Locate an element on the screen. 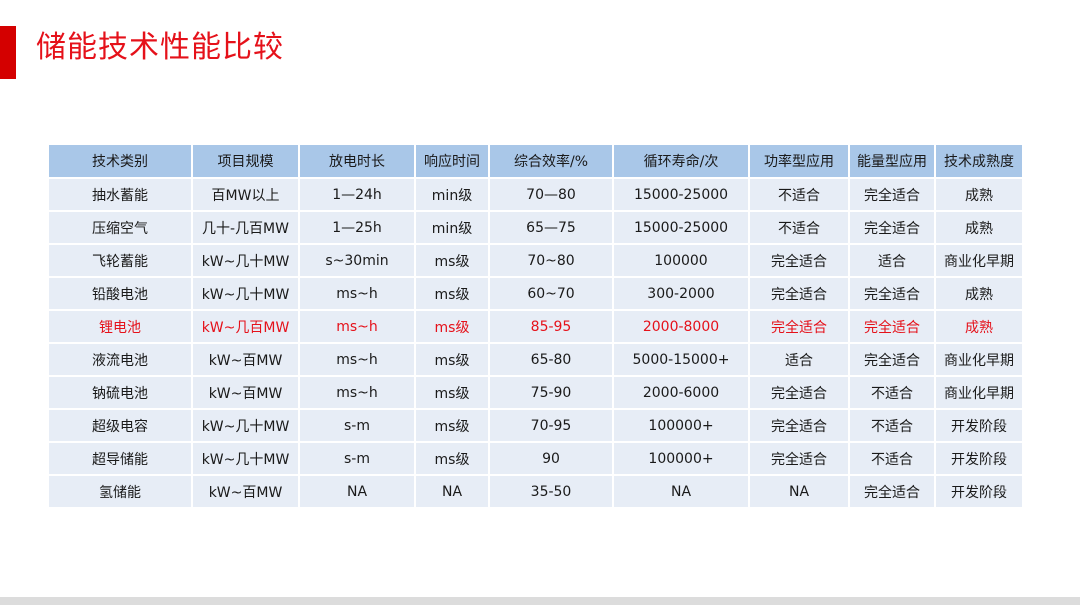 The height and width of the screenshot is (605, 1080). row-label-cell: 铅酸电池 is located at coordinates (120, 293).